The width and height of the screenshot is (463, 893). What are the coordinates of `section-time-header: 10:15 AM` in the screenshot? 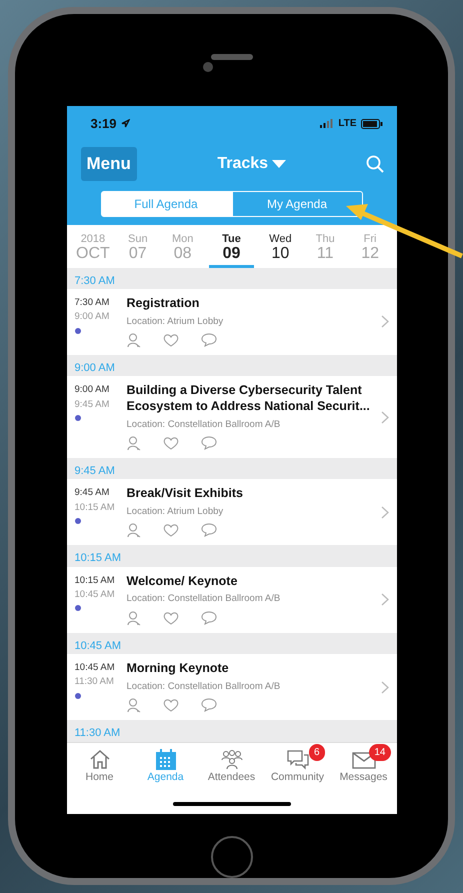 It's located at (231, 556).